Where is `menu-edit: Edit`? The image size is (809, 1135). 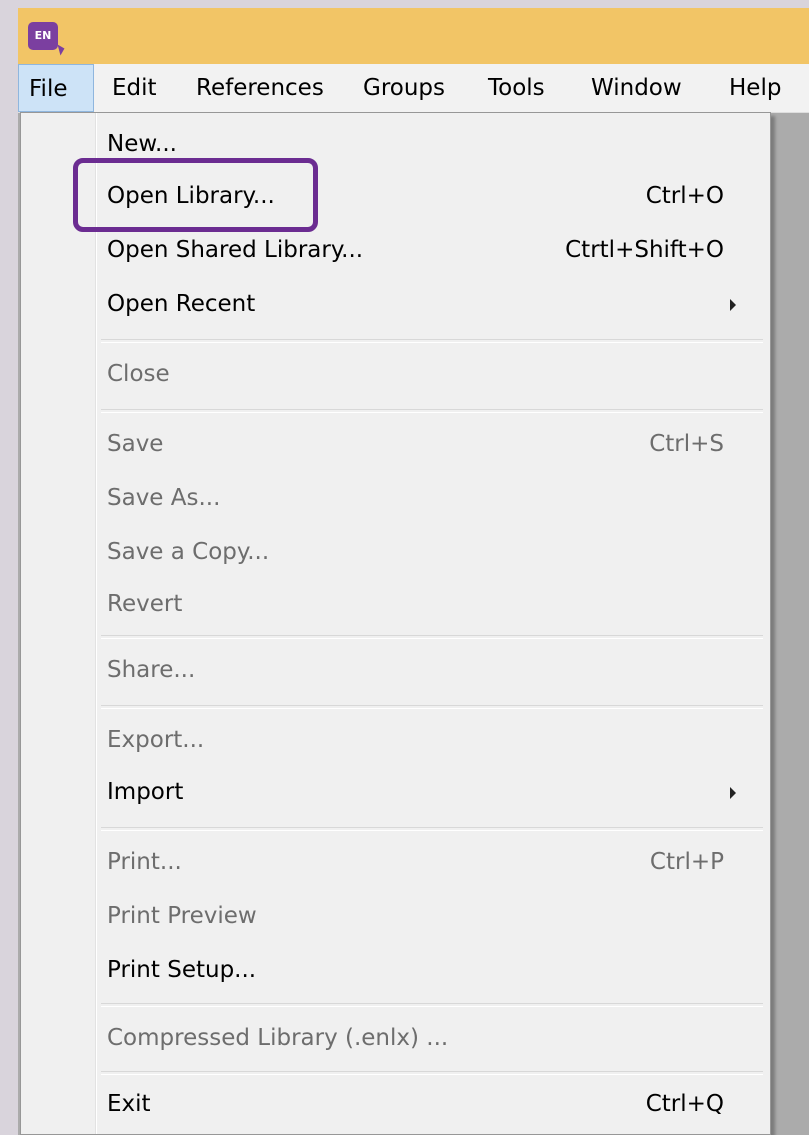
menu-edit: Edit is located at coordinates (134, 88).